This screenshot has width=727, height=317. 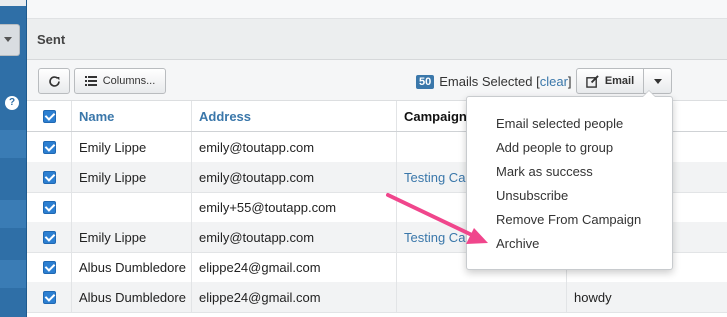 I want to click on help-icon: ?, so click(x=12, y=103).